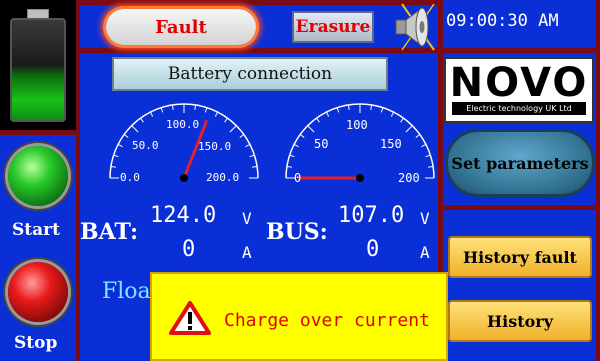 Image resolution: width=600 pixels, height=361 pixels. What do you see at coordinates (519, 83) in the screenshot?
I see `logo-word: NOVO` at bounding box center [519, 83].